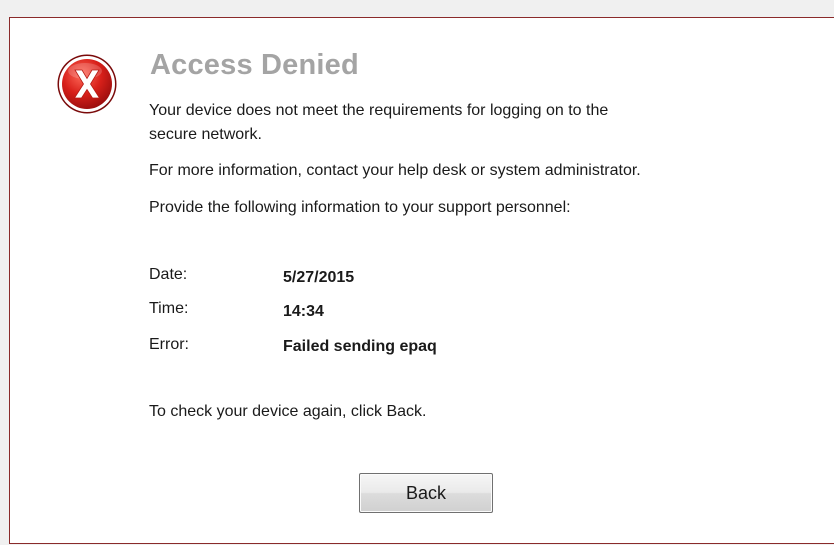 The image size is (834, 545). What do you see at coordinates (360, 346) in the screenshot?
I see `error-value: Failed sending epaq` at bounding box center [360, 346].